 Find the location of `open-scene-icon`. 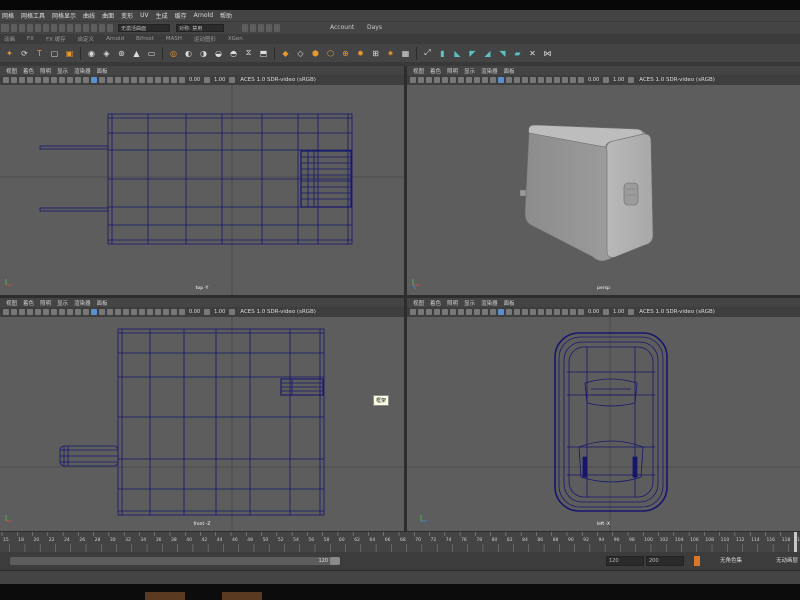

open-scene-icon is located at coordinates (22, 28).